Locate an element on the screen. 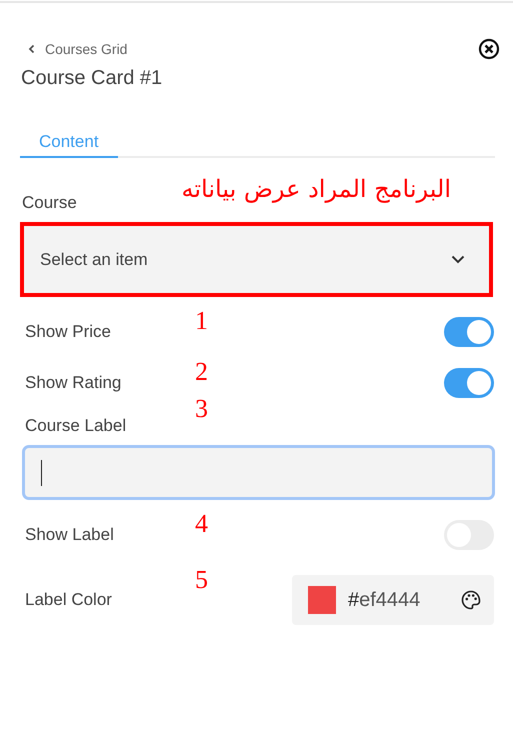  annotation-number: 5 is located at coordinates (201, 580).